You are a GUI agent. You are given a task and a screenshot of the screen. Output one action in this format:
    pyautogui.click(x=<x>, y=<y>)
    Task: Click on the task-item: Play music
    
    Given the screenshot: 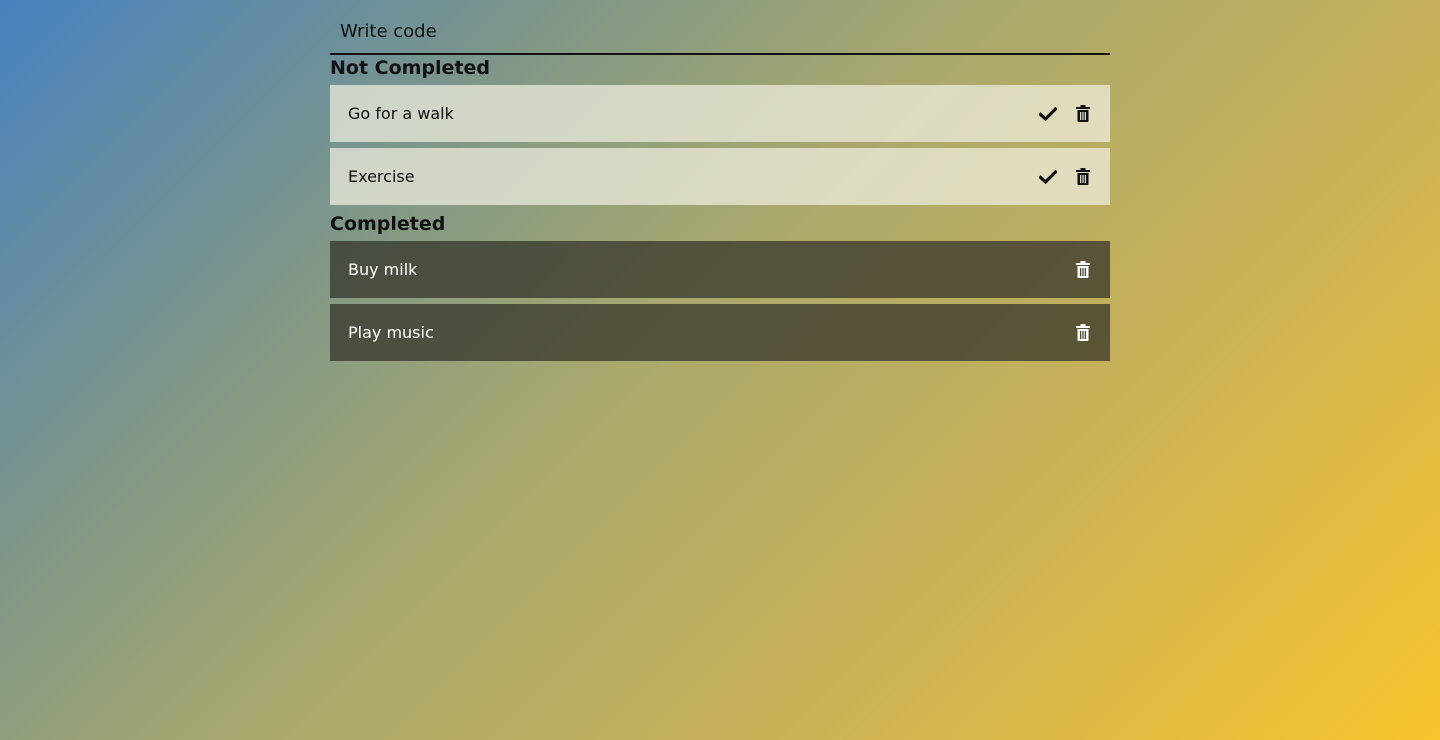 What is the action you would take?
    pyautogui.click(x=720, y=332)
    